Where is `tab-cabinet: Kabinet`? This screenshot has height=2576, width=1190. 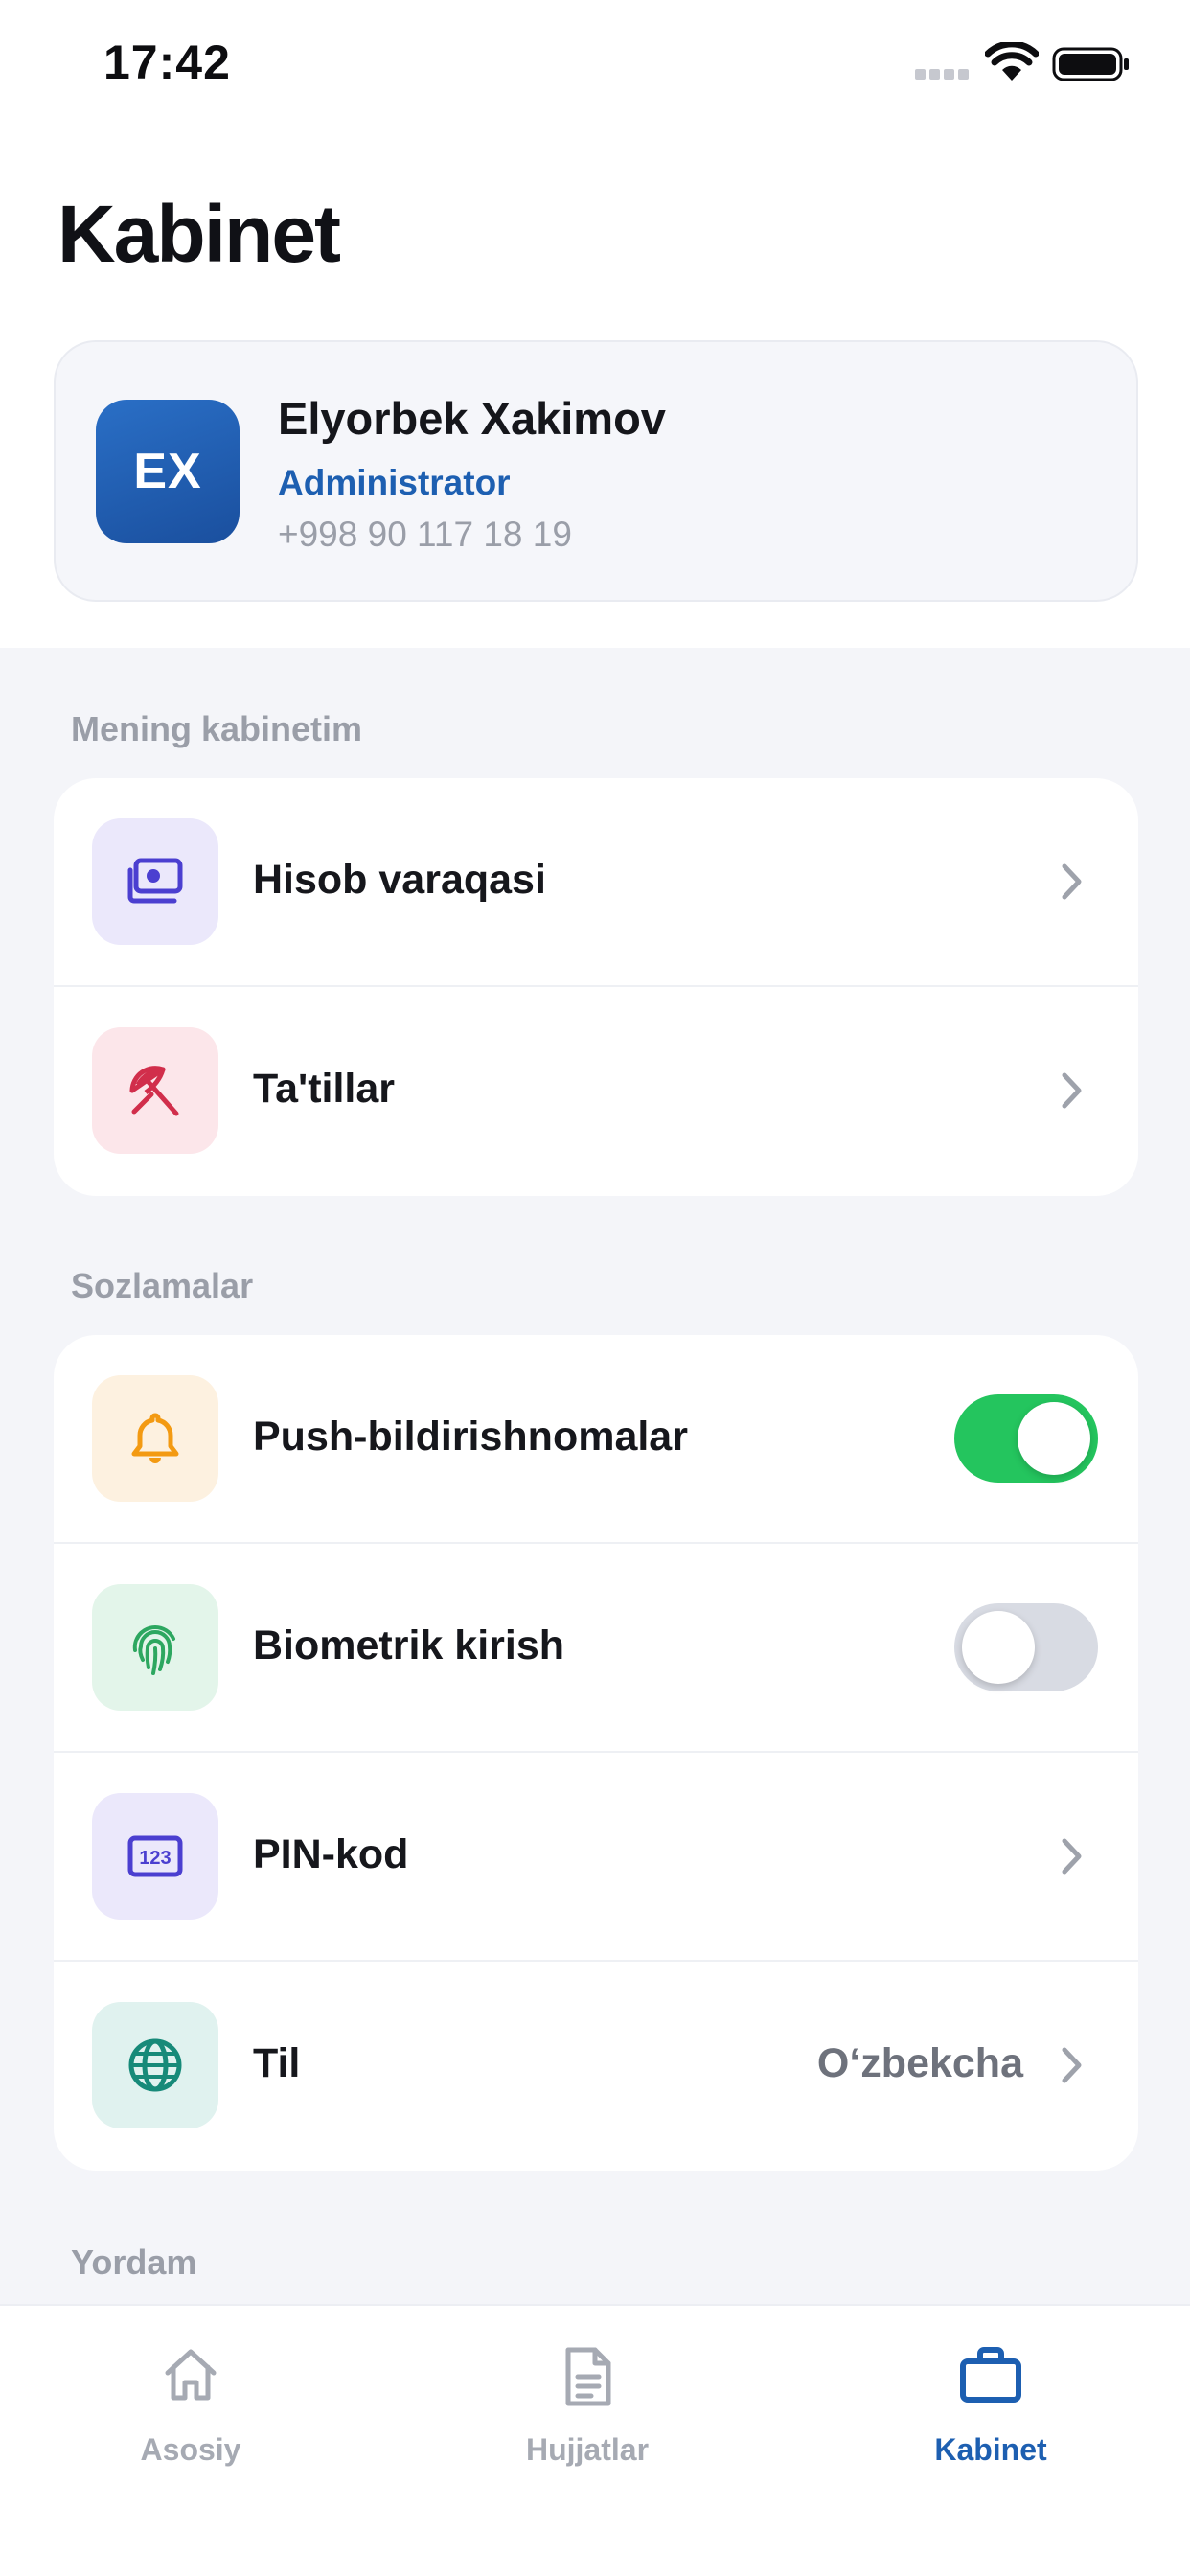
tab-cabinet: Kabinet is located at coordinates (990, 2401).